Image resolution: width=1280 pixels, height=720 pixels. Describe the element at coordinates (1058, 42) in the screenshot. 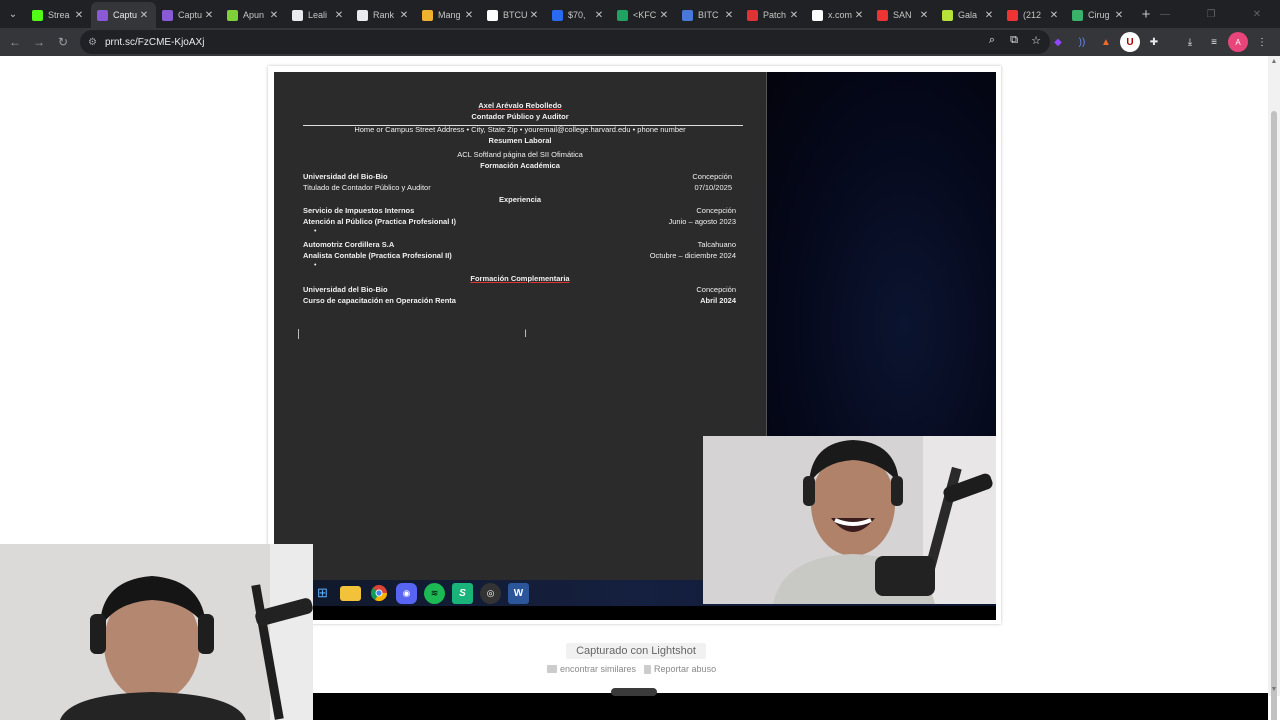

I see `extension-twitch-icon: ◆` at that location.